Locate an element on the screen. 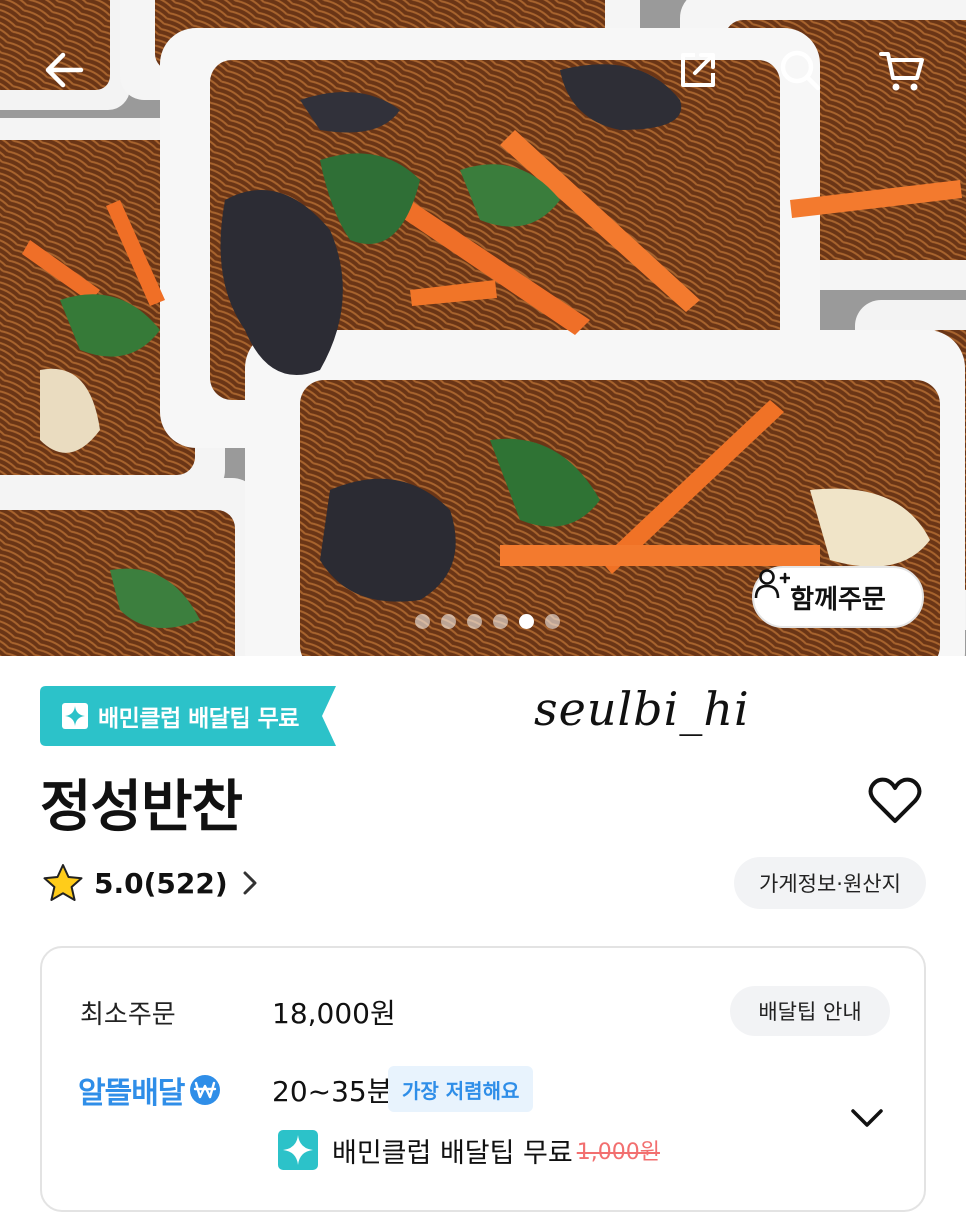 Image resolution: width=966 pixels, height=1228 pixels. chevron-down-icon is located at coordinates (867, 1118).